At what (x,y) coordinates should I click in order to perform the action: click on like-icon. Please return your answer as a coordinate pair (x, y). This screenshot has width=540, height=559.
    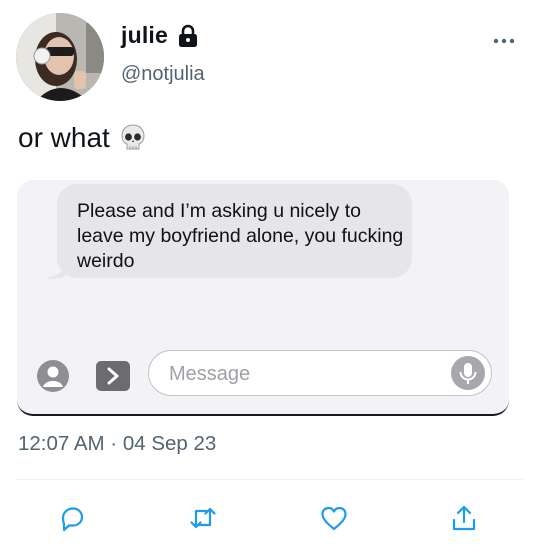
    Looking at the image, I should click on (334, 518).